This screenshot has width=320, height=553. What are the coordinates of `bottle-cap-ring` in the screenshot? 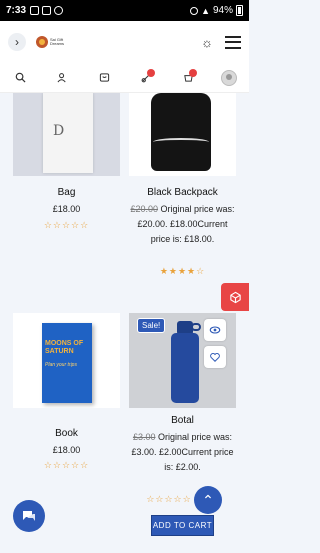 It's located at (196, 327).